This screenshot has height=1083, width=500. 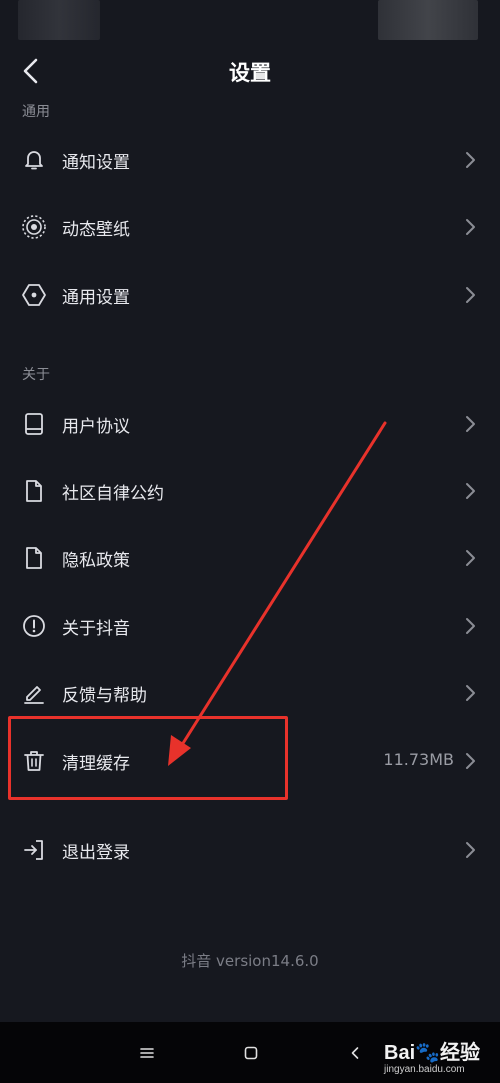 What do you see at coordinates (34, 295) in the screenshot?
I see `hexagon-settings-icon` at bounding box center [34, 295].